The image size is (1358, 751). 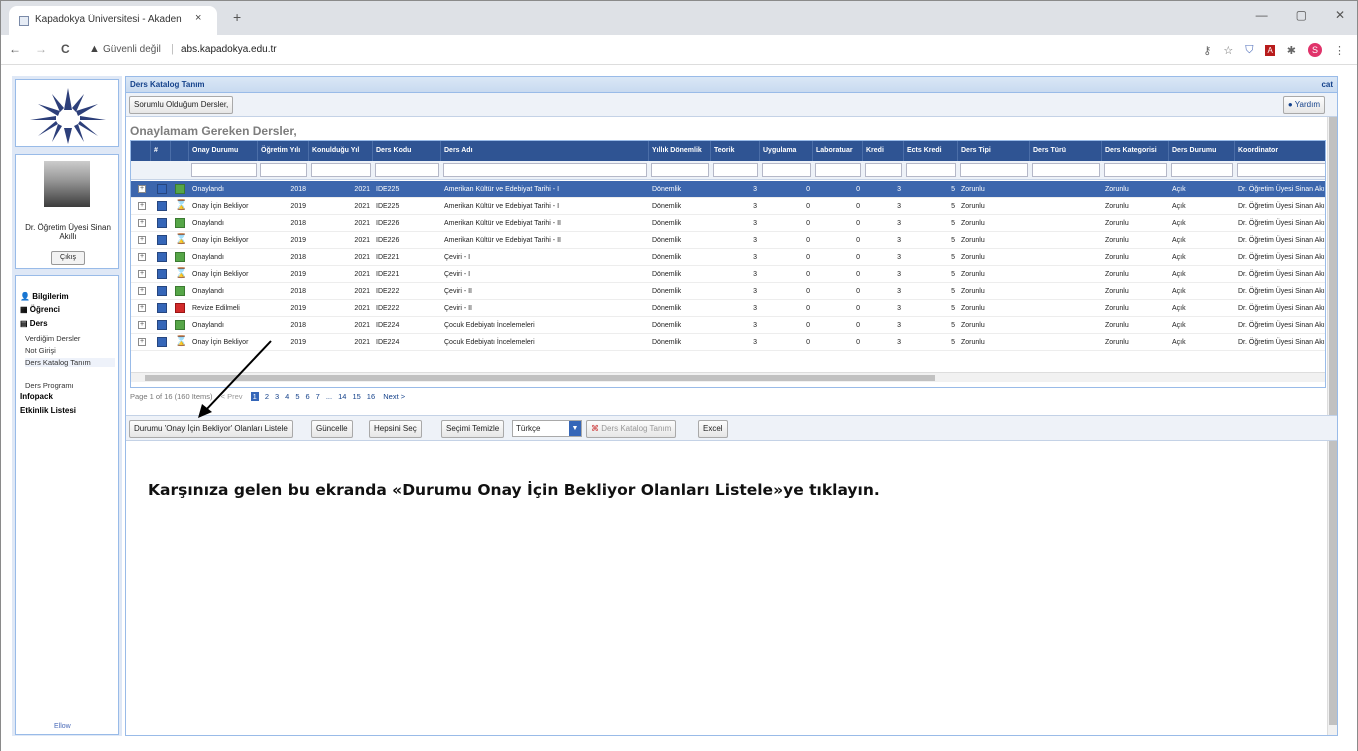 What do you see at coordinates (287, 396) in the screenshot?
I see `pager-page: 4` at bounding box center [287, 396].